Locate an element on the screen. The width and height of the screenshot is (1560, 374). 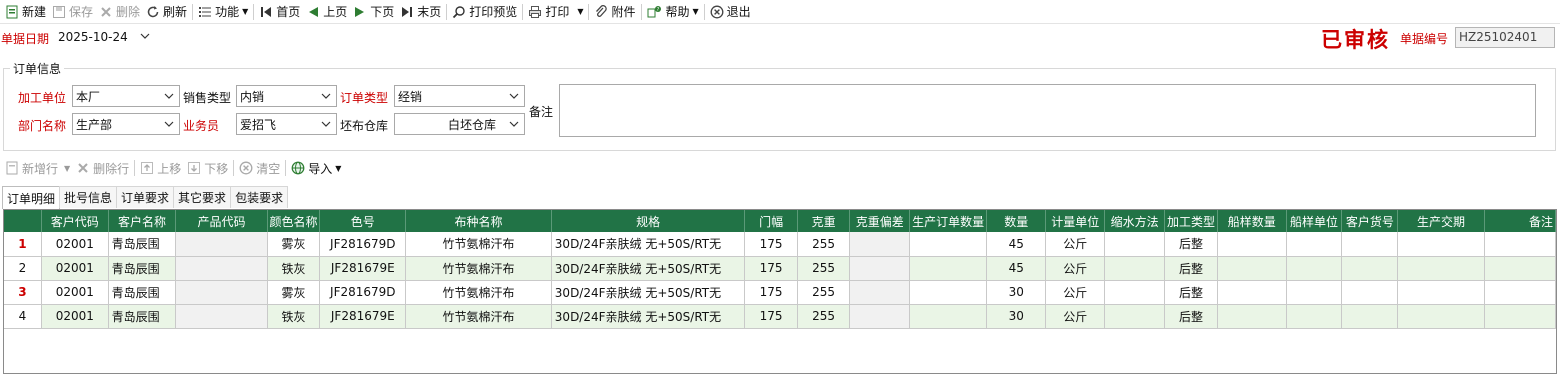
exit-button: 退出 is located at coordinates (730, 12).